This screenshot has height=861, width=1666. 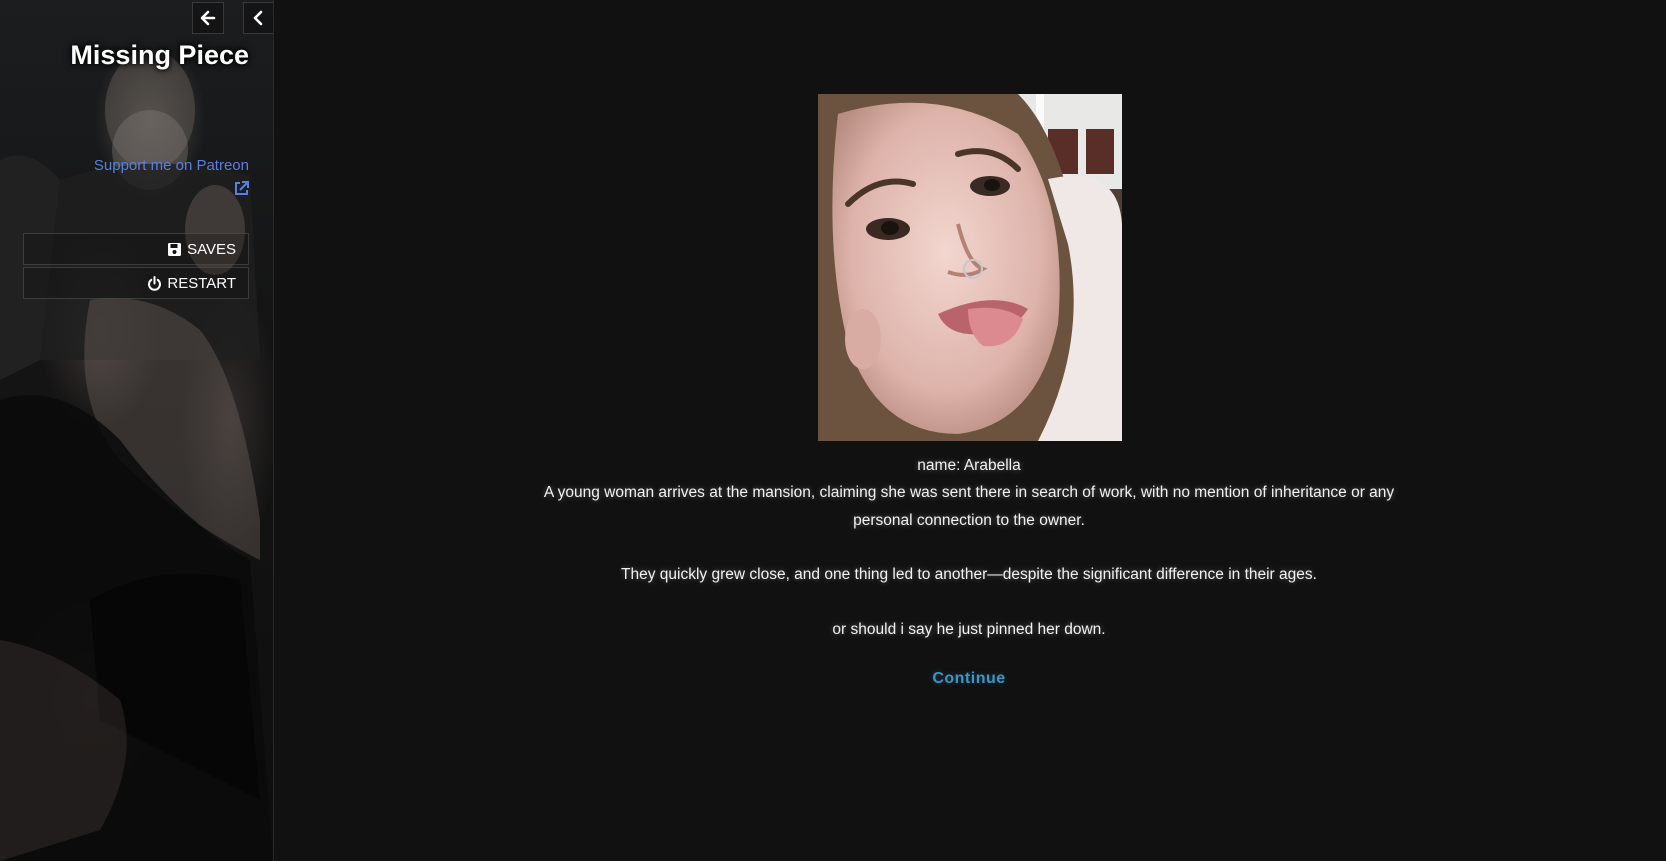 What do you see at coordinates (136, 283) in the screenshot?
I see `restart-button: RESTART` at bounding box center [136, 283].